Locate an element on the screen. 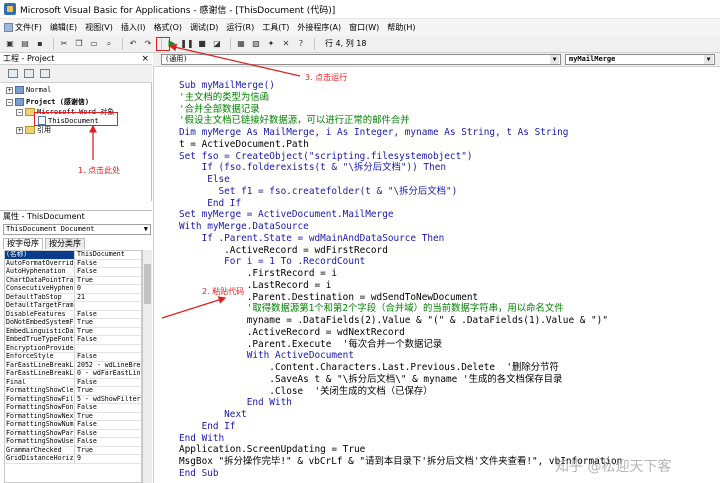 The height and width of the screenshot is (483, 720). undo-icon: ↶ is located at coordinates (133, 44).